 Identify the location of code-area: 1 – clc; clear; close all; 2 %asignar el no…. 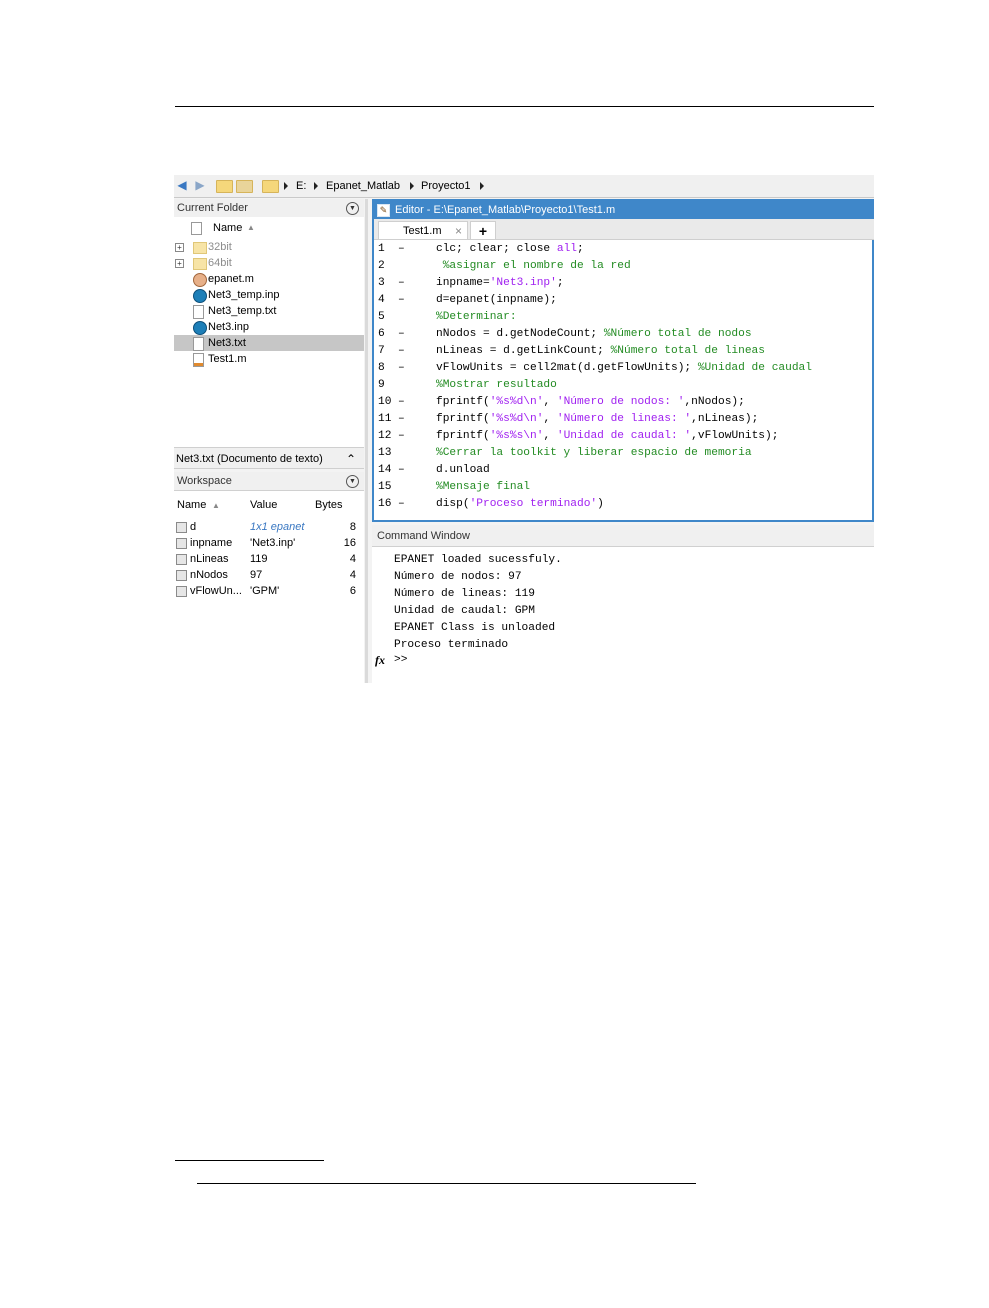
(624, 381).